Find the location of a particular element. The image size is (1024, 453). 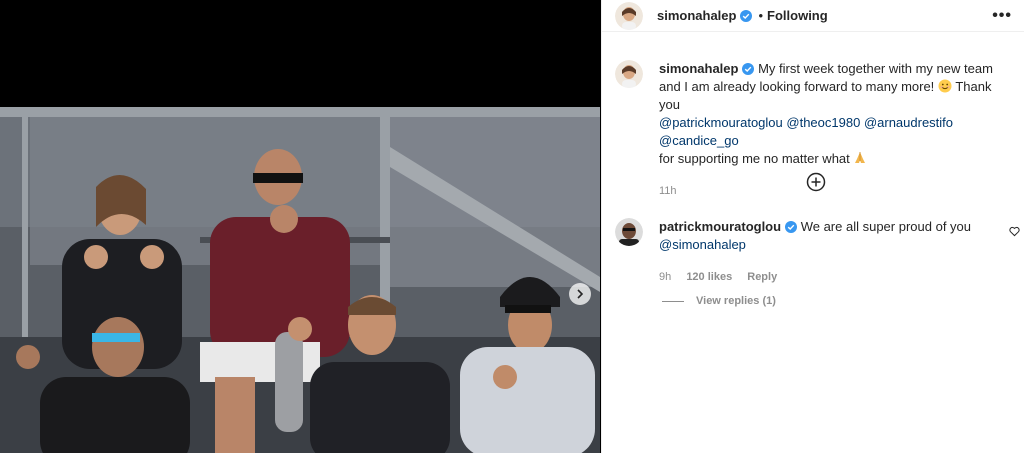

following-button: Following is located at coordinates (797, 15).